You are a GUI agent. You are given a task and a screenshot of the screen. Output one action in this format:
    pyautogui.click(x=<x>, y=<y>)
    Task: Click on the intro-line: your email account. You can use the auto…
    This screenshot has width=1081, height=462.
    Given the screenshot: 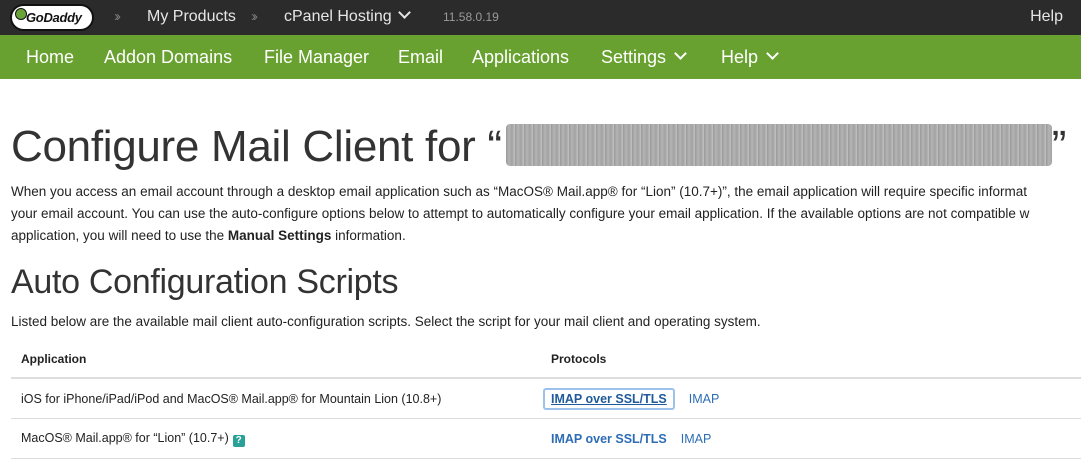 What is the action you would take?
    pyautogui.click(x=520, y=213)
    